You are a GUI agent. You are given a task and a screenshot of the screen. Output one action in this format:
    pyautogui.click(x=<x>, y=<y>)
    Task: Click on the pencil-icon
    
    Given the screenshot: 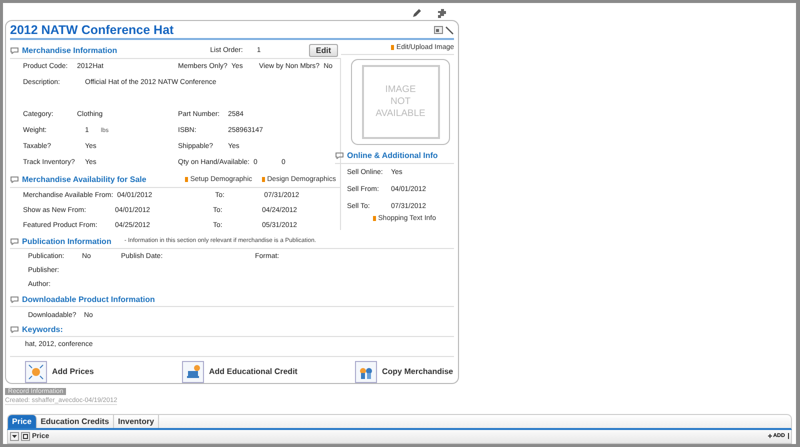 What is the action you would take?
    pyautogui.click(x=417, y=13)
    